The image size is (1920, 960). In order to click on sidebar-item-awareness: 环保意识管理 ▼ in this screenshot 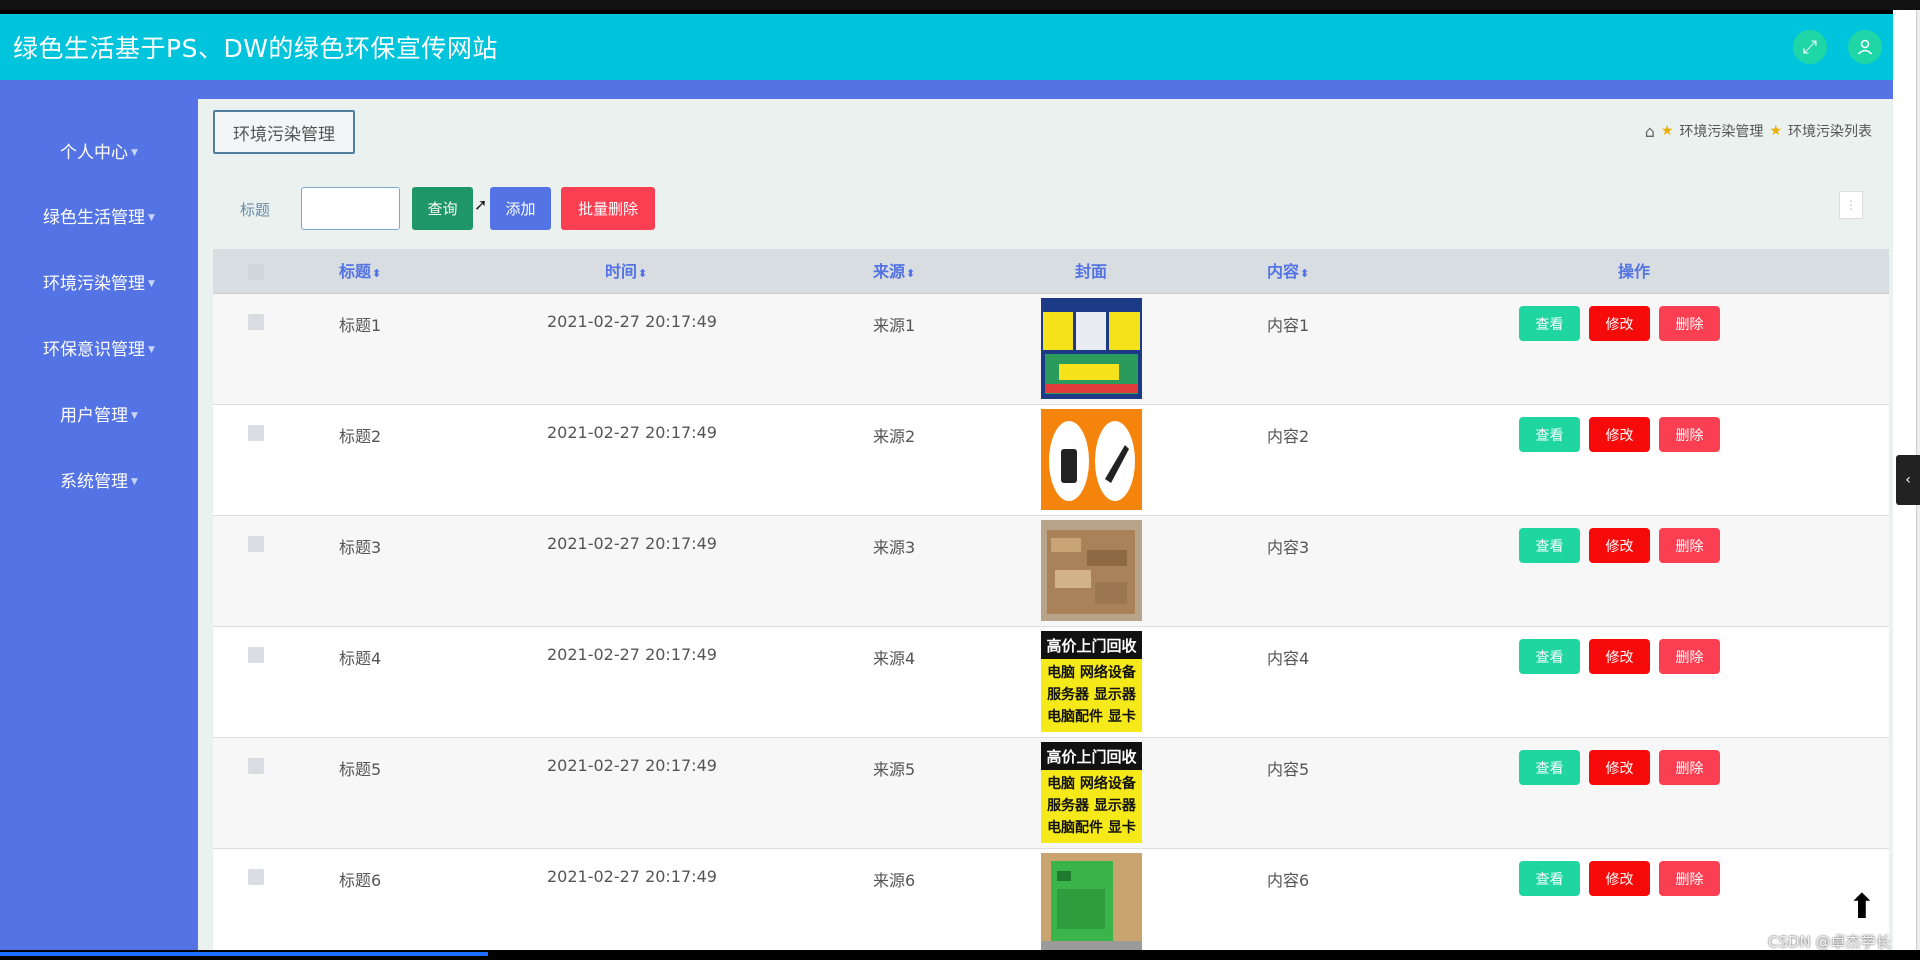, I will do `click(99, 347)`.